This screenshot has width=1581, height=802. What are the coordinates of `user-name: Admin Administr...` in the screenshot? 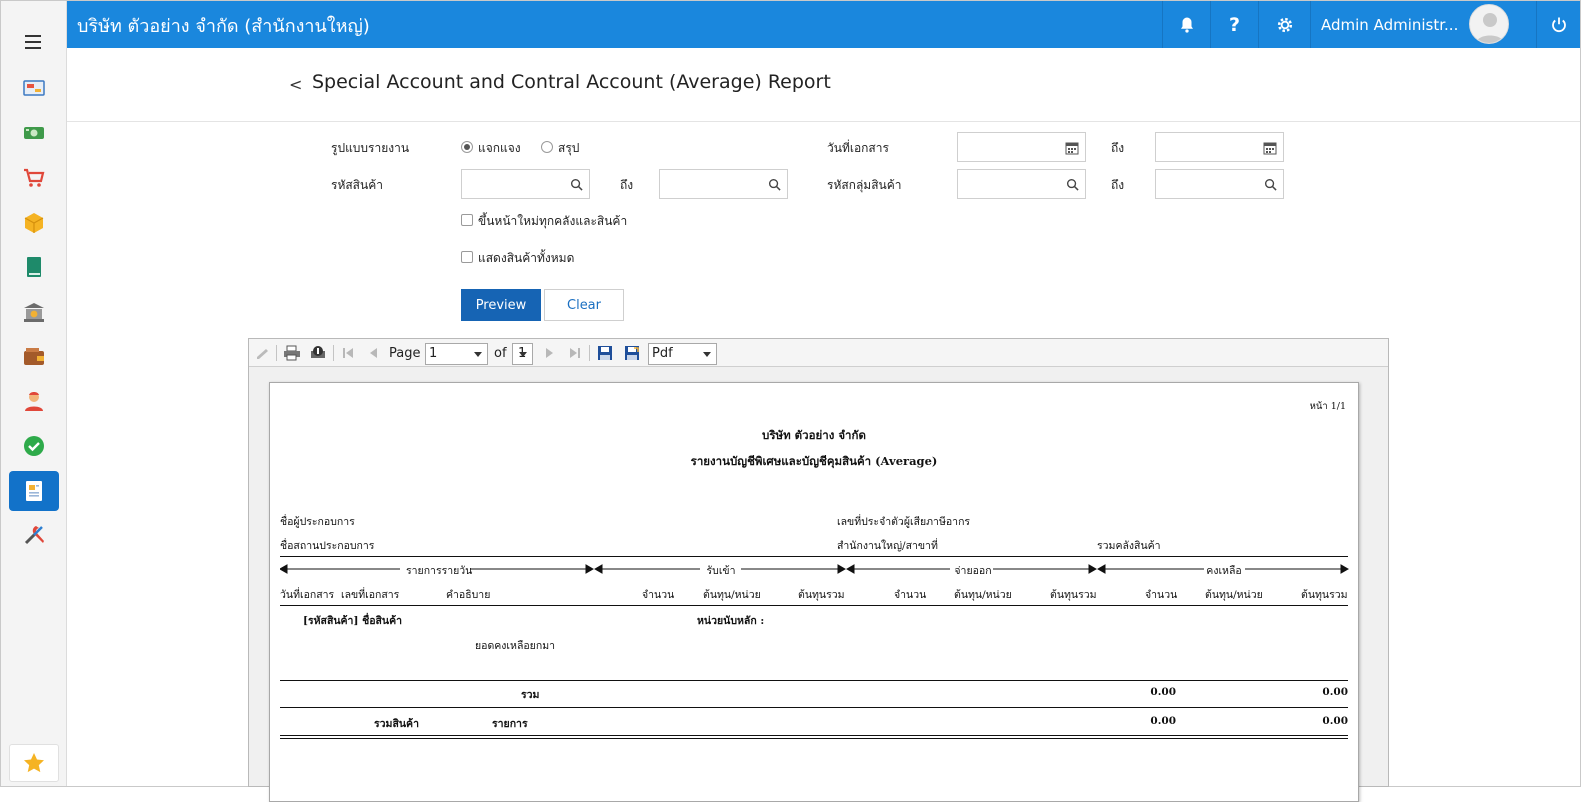 It's located at (1390, 24).